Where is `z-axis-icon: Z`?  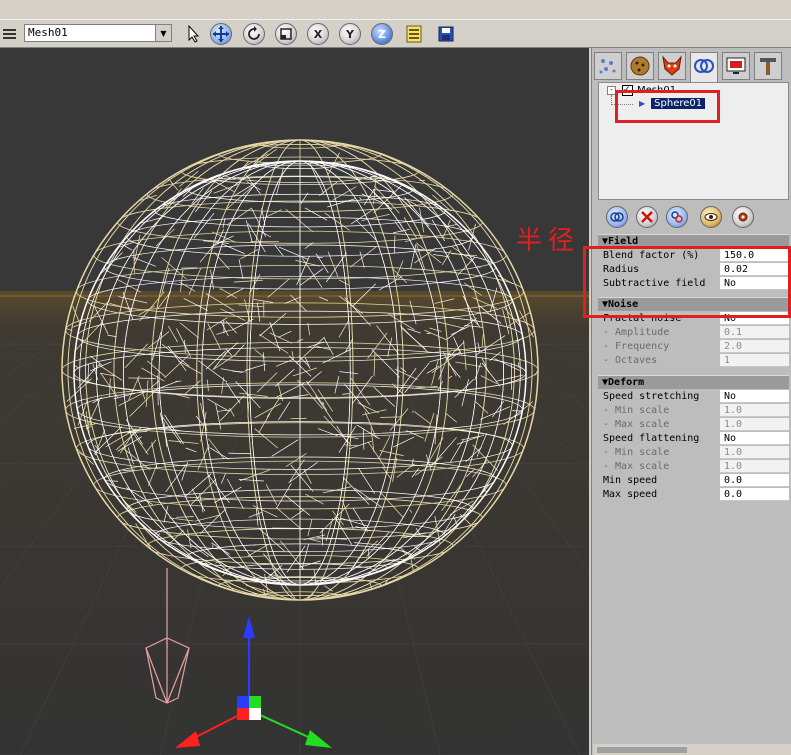
z-axis-icon: Z is located at coordinates (382, 34).